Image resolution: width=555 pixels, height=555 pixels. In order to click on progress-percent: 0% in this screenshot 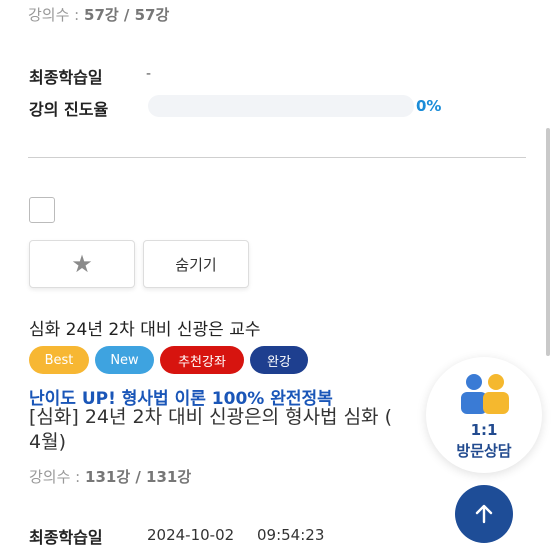, I will do `click(429, 106)`.